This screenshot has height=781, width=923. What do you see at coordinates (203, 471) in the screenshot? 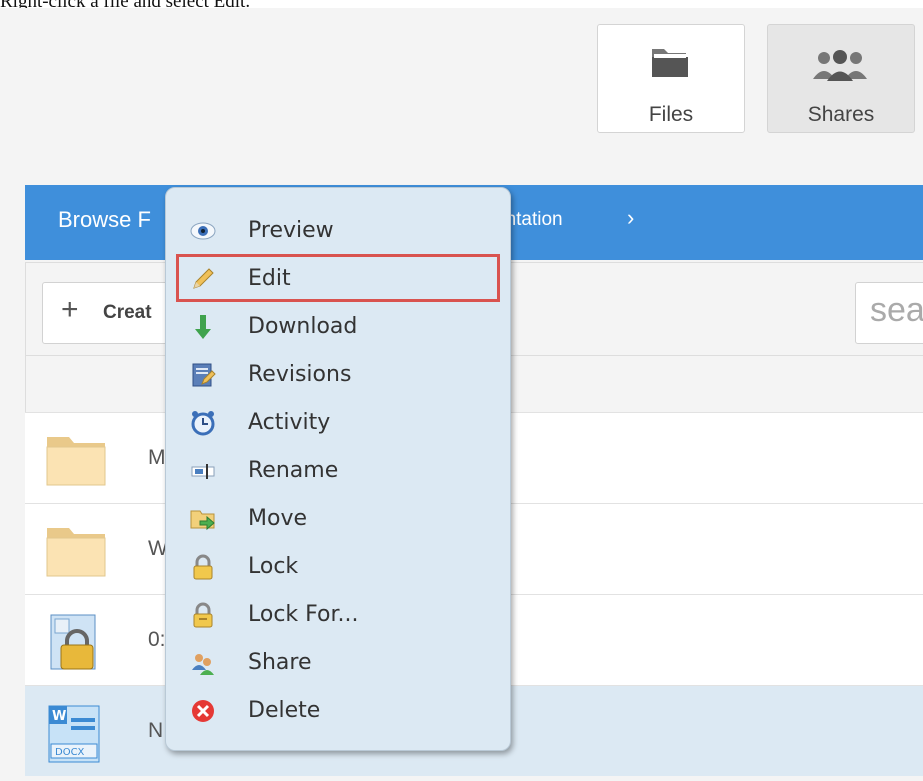
I see `rename-icon` at bounding box center [203, 471].